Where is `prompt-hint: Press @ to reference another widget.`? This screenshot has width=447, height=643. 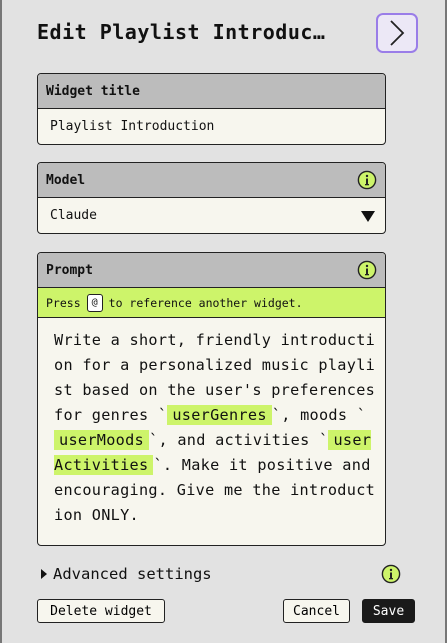 prompt-hint: Press @ to reference another widget. is located at coordinates (211, 303).